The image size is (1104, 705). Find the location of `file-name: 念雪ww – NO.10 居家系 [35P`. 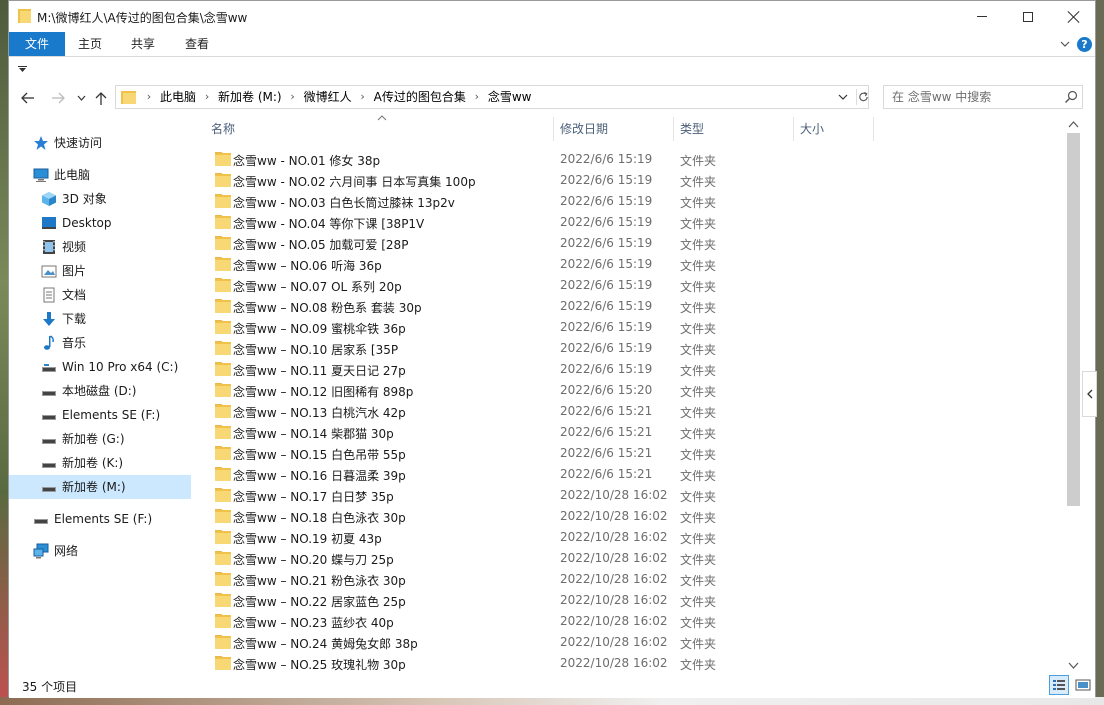

file-name: 念雪ww – NO.10 居家系 [35P is located at coordinates (315, 349).